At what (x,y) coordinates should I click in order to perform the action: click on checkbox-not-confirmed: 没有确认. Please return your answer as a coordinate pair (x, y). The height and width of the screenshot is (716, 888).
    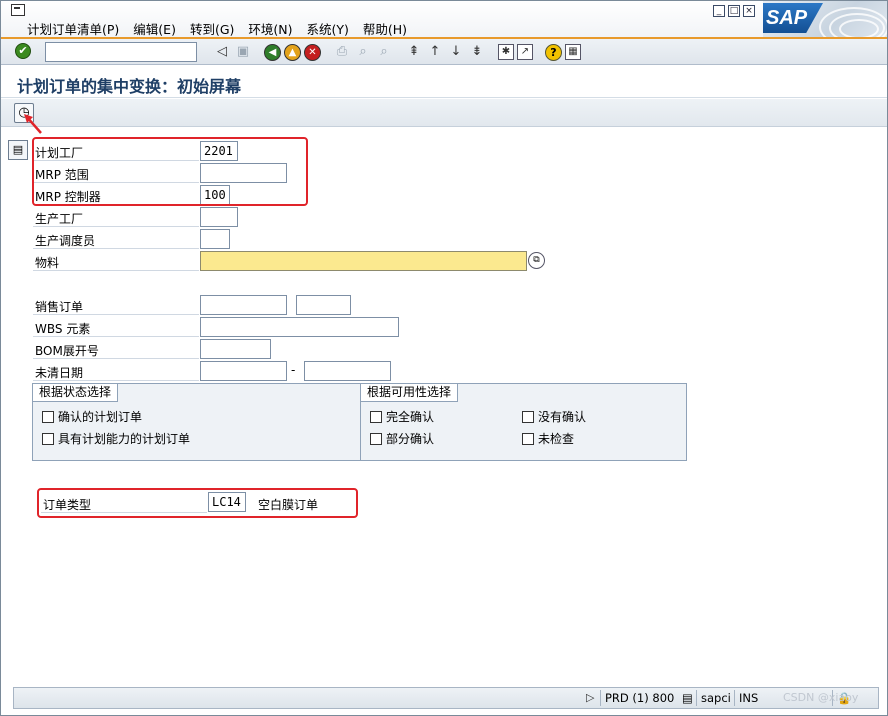
    Looking at the image, I should click on (554, 416).